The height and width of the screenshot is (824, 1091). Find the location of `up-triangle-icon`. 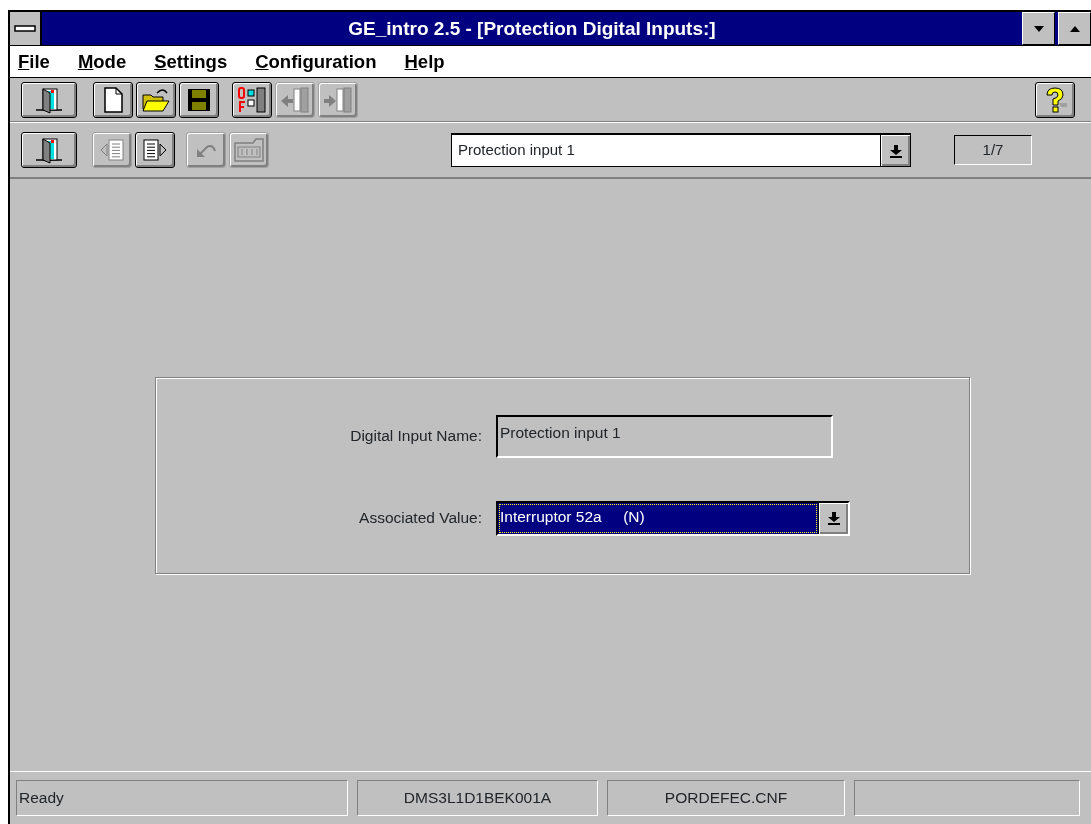

up-triangle-icon is located at coordinates (1074, 28).